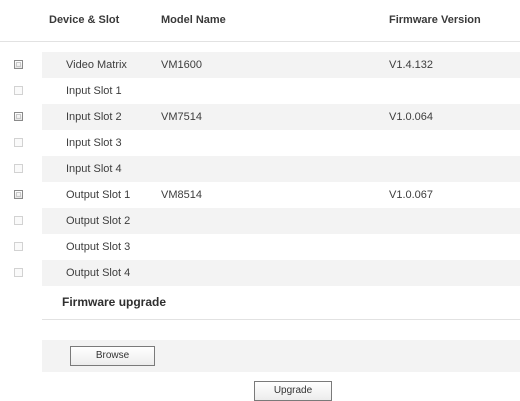  What do you see at coordinates (94, 91) in the screenshot?
I see `device-slot-cell: Input Slot 1` at bounding box center [94, 91].